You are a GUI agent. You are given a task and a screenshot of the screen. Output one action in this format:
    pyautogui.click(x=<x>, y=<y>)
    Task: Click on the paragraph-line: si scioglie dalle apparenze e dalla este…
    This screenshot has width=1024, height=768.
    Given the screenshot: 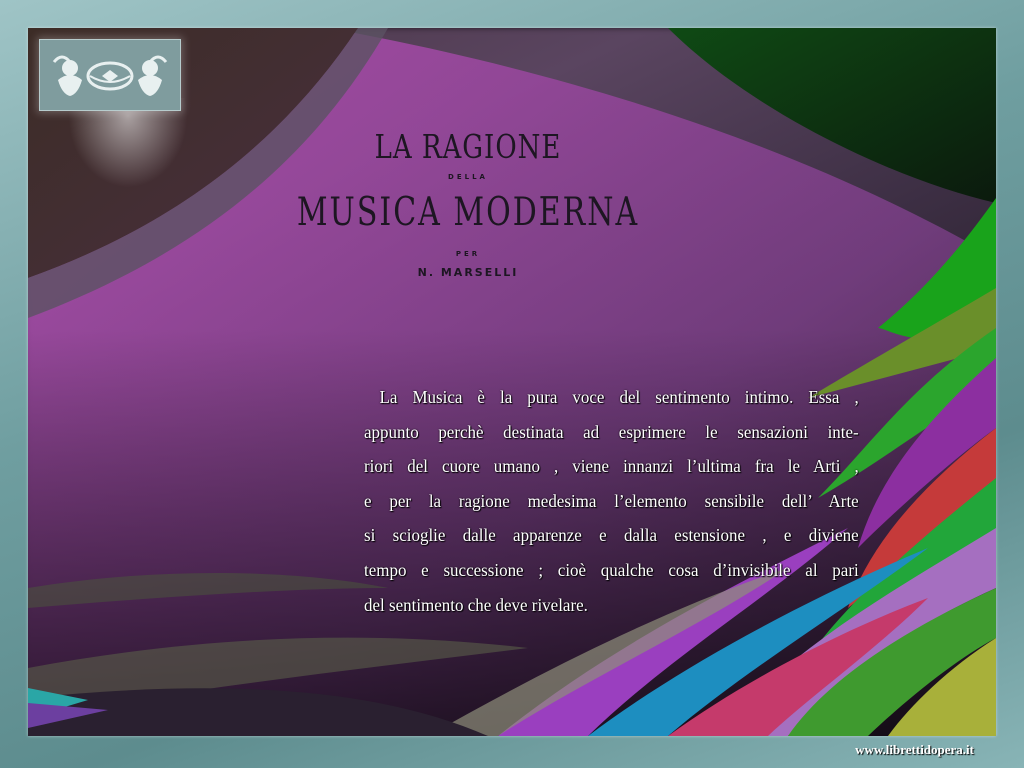 What is the action you would take?
    pyautogui.click(x=611, y=535)
    